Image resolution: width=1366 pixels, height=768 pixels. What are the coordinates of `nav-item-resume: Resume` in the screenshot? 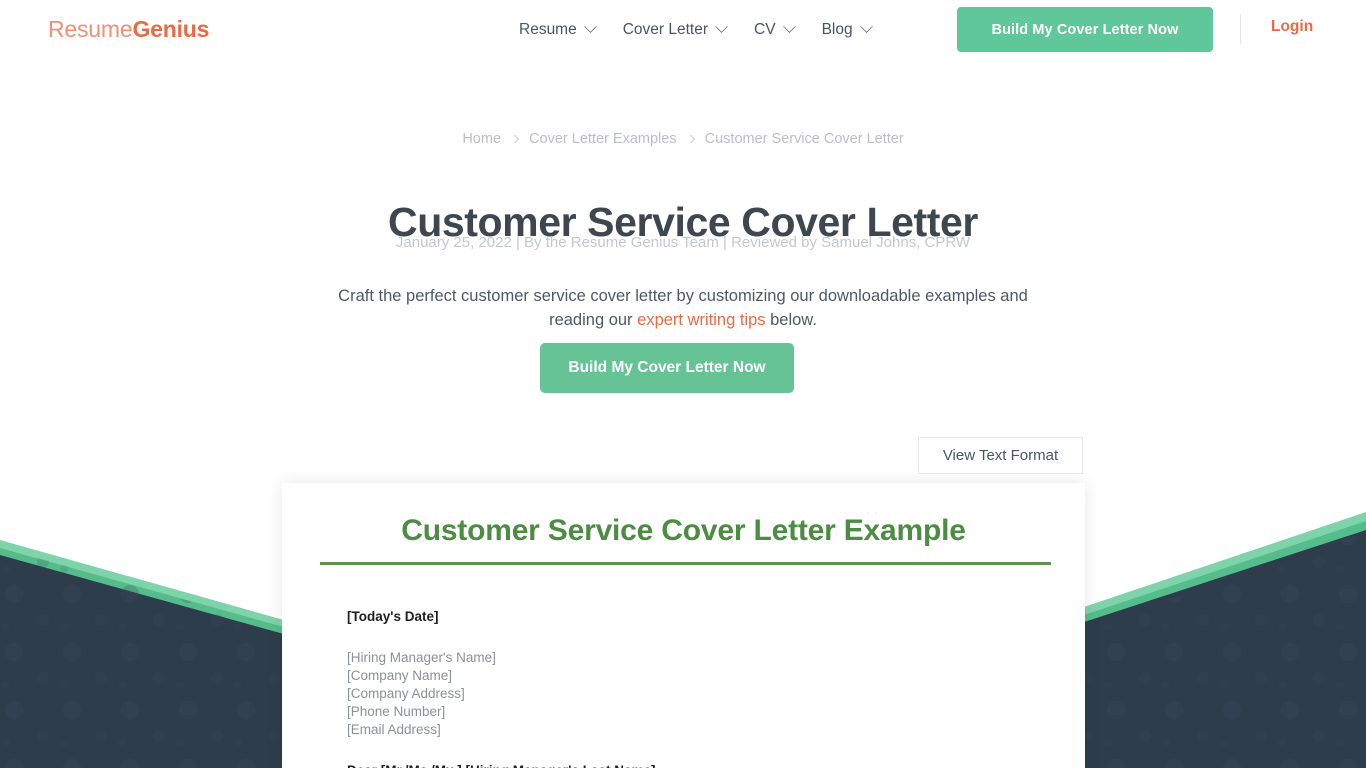 It's located at (557, 29).